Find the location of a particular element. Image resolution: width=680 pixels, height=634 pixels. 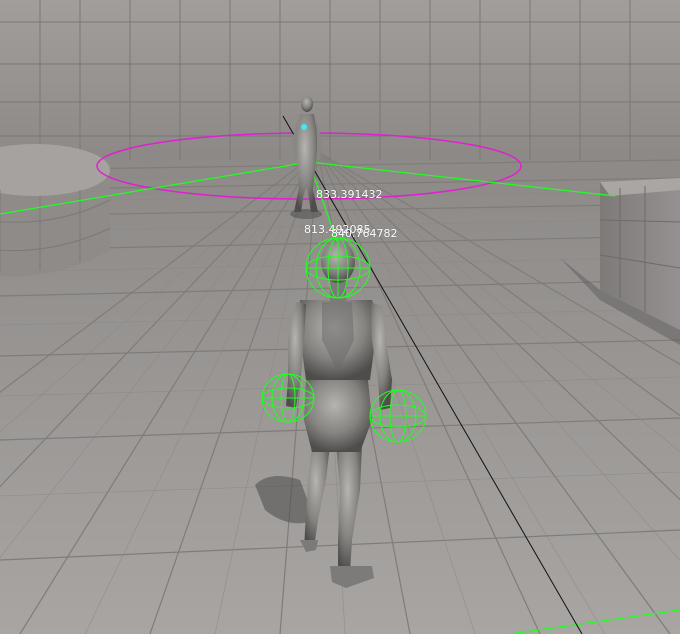

debug-distance-label: 833.391432 is located at coordinates (349, 194).